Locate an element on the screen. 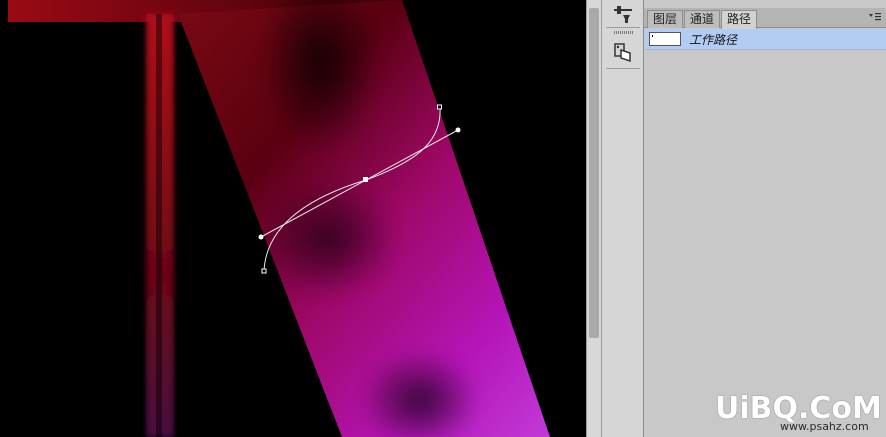  path-thumbnail is located at coordinates (665, 39).